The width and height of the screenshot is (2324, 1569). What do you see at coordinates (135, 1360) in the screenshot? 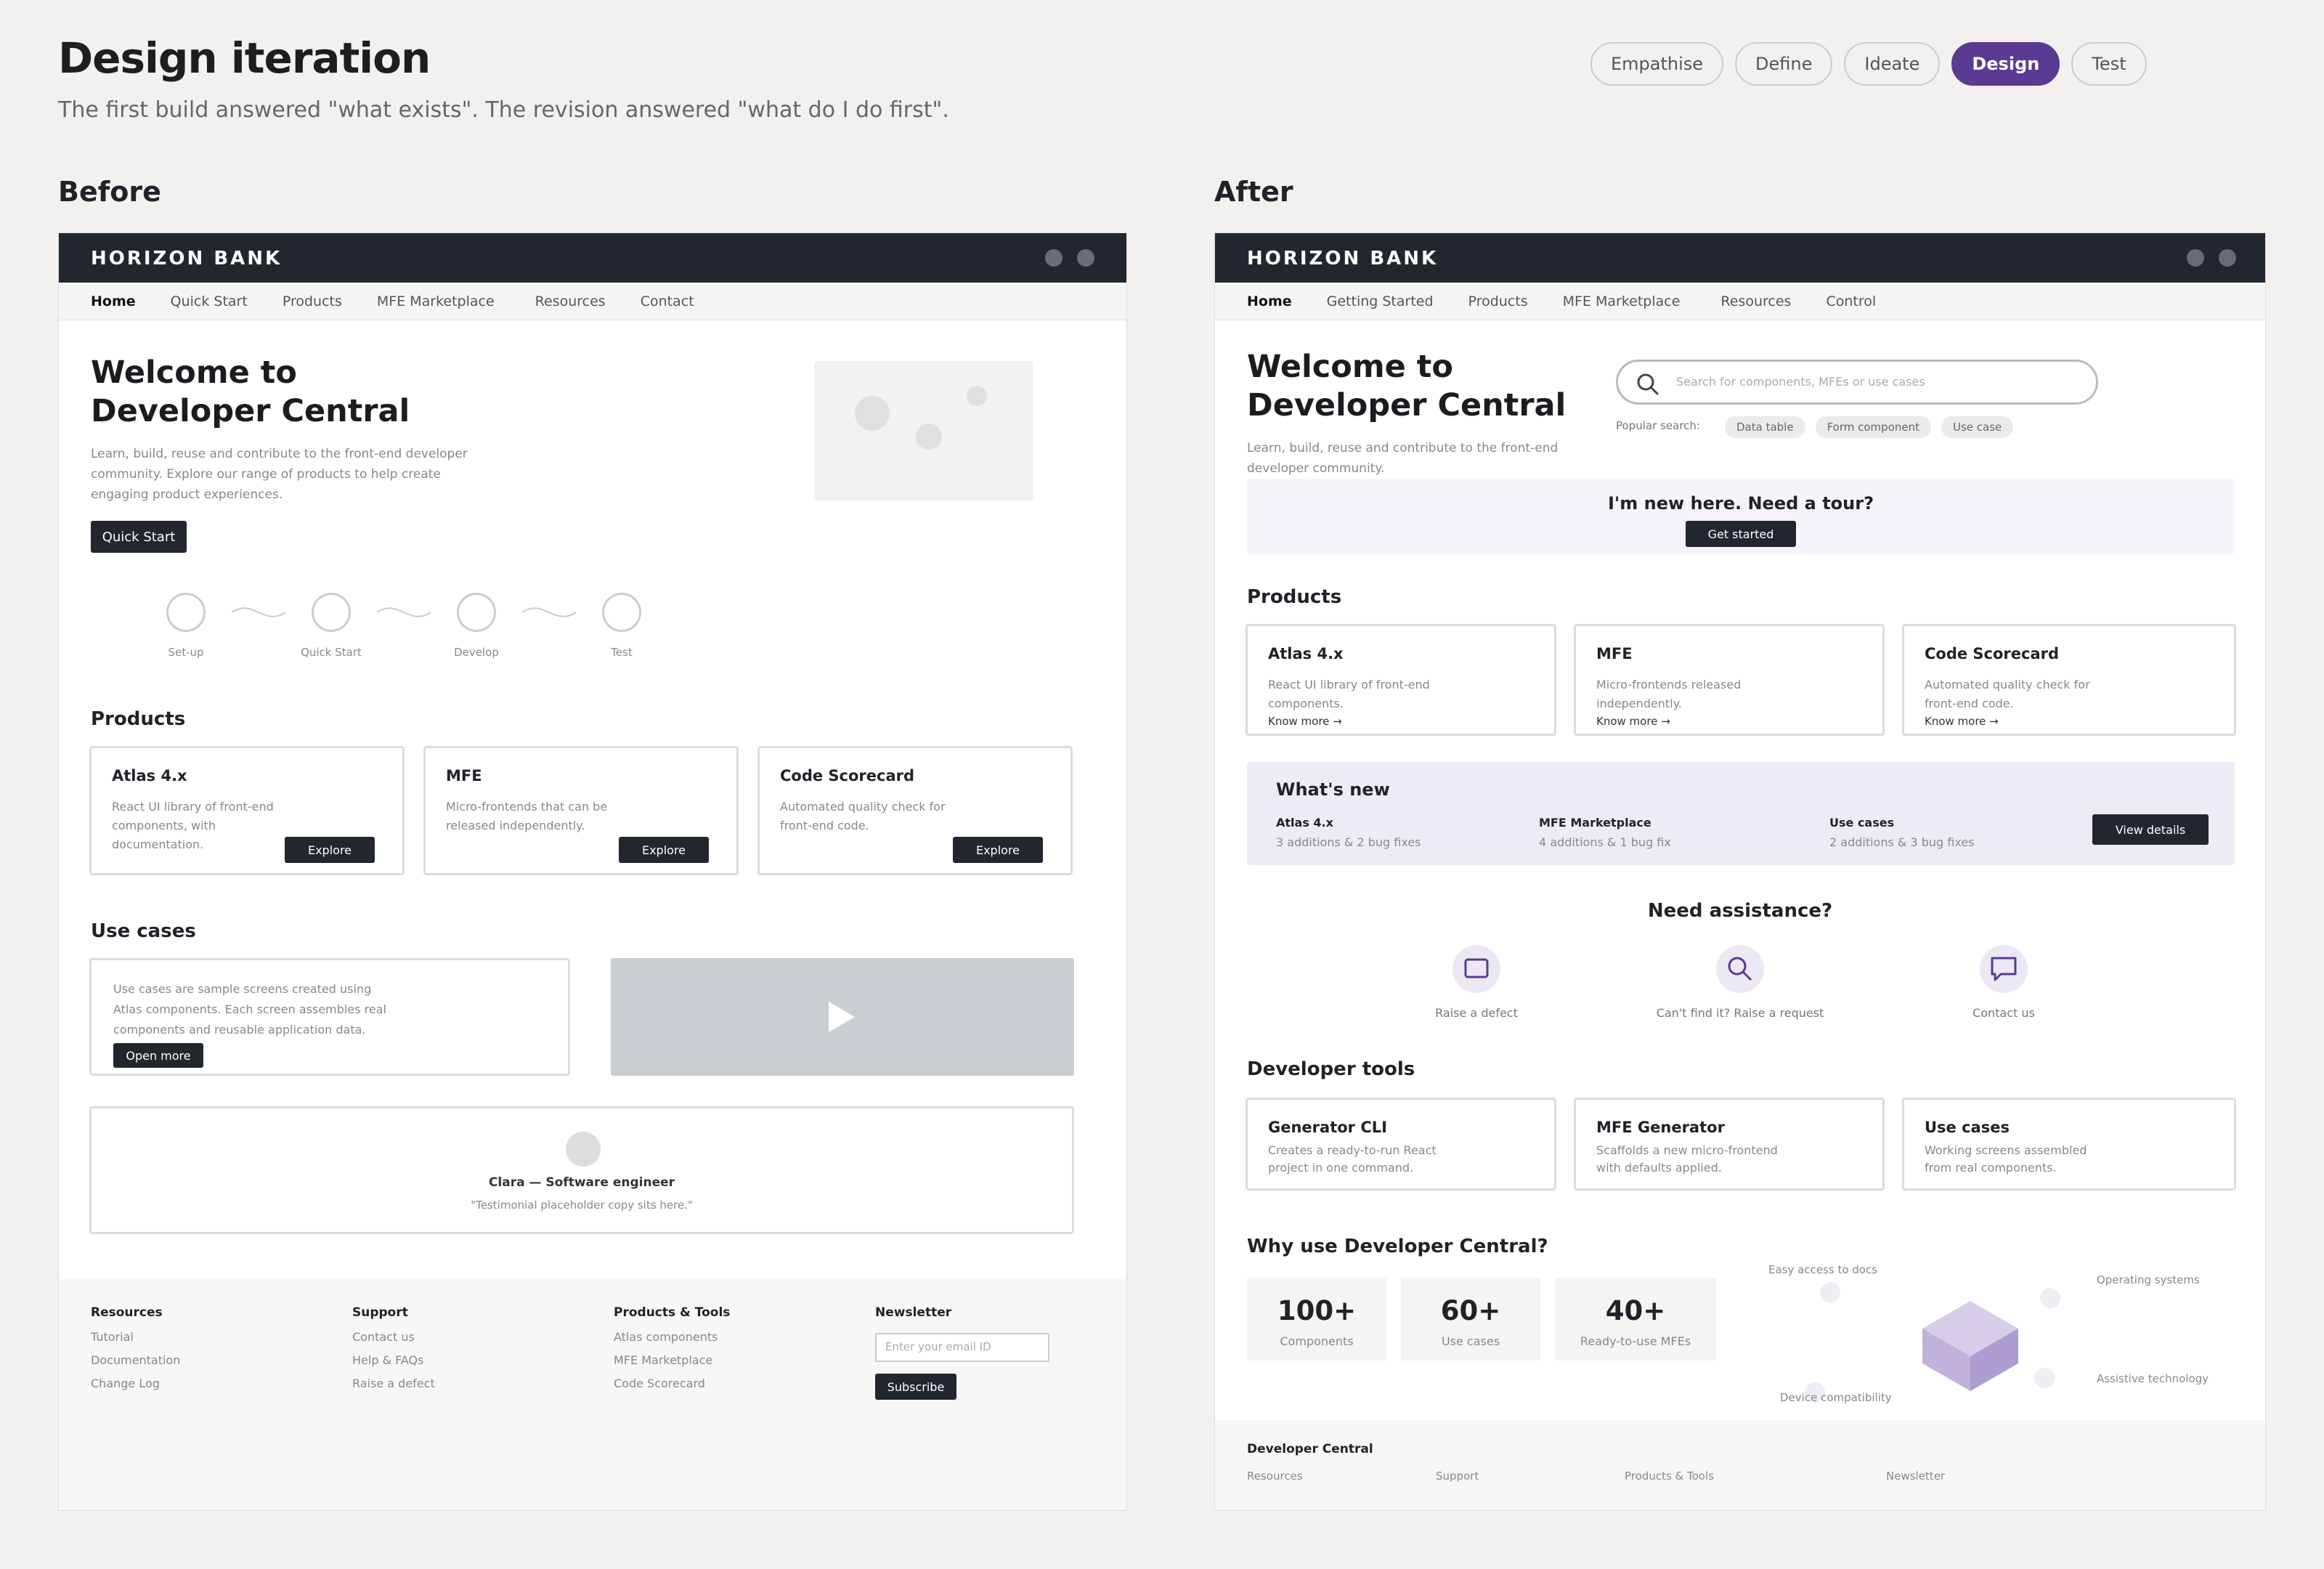
I see `footer-link: Documentation` at bounding box center [135, 1360].